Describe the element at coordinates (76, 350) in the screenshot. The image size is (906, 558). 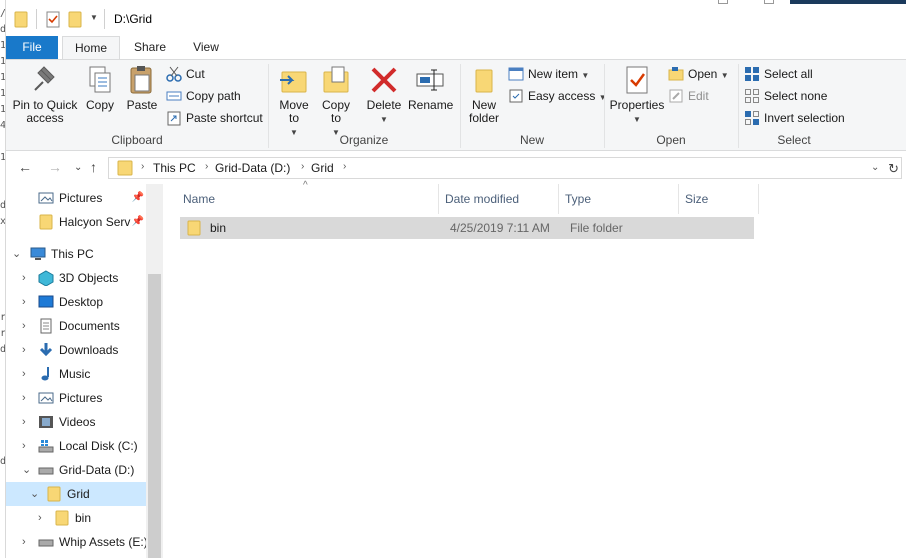
I see `nav-item-downloads: › Downloads` at that location.